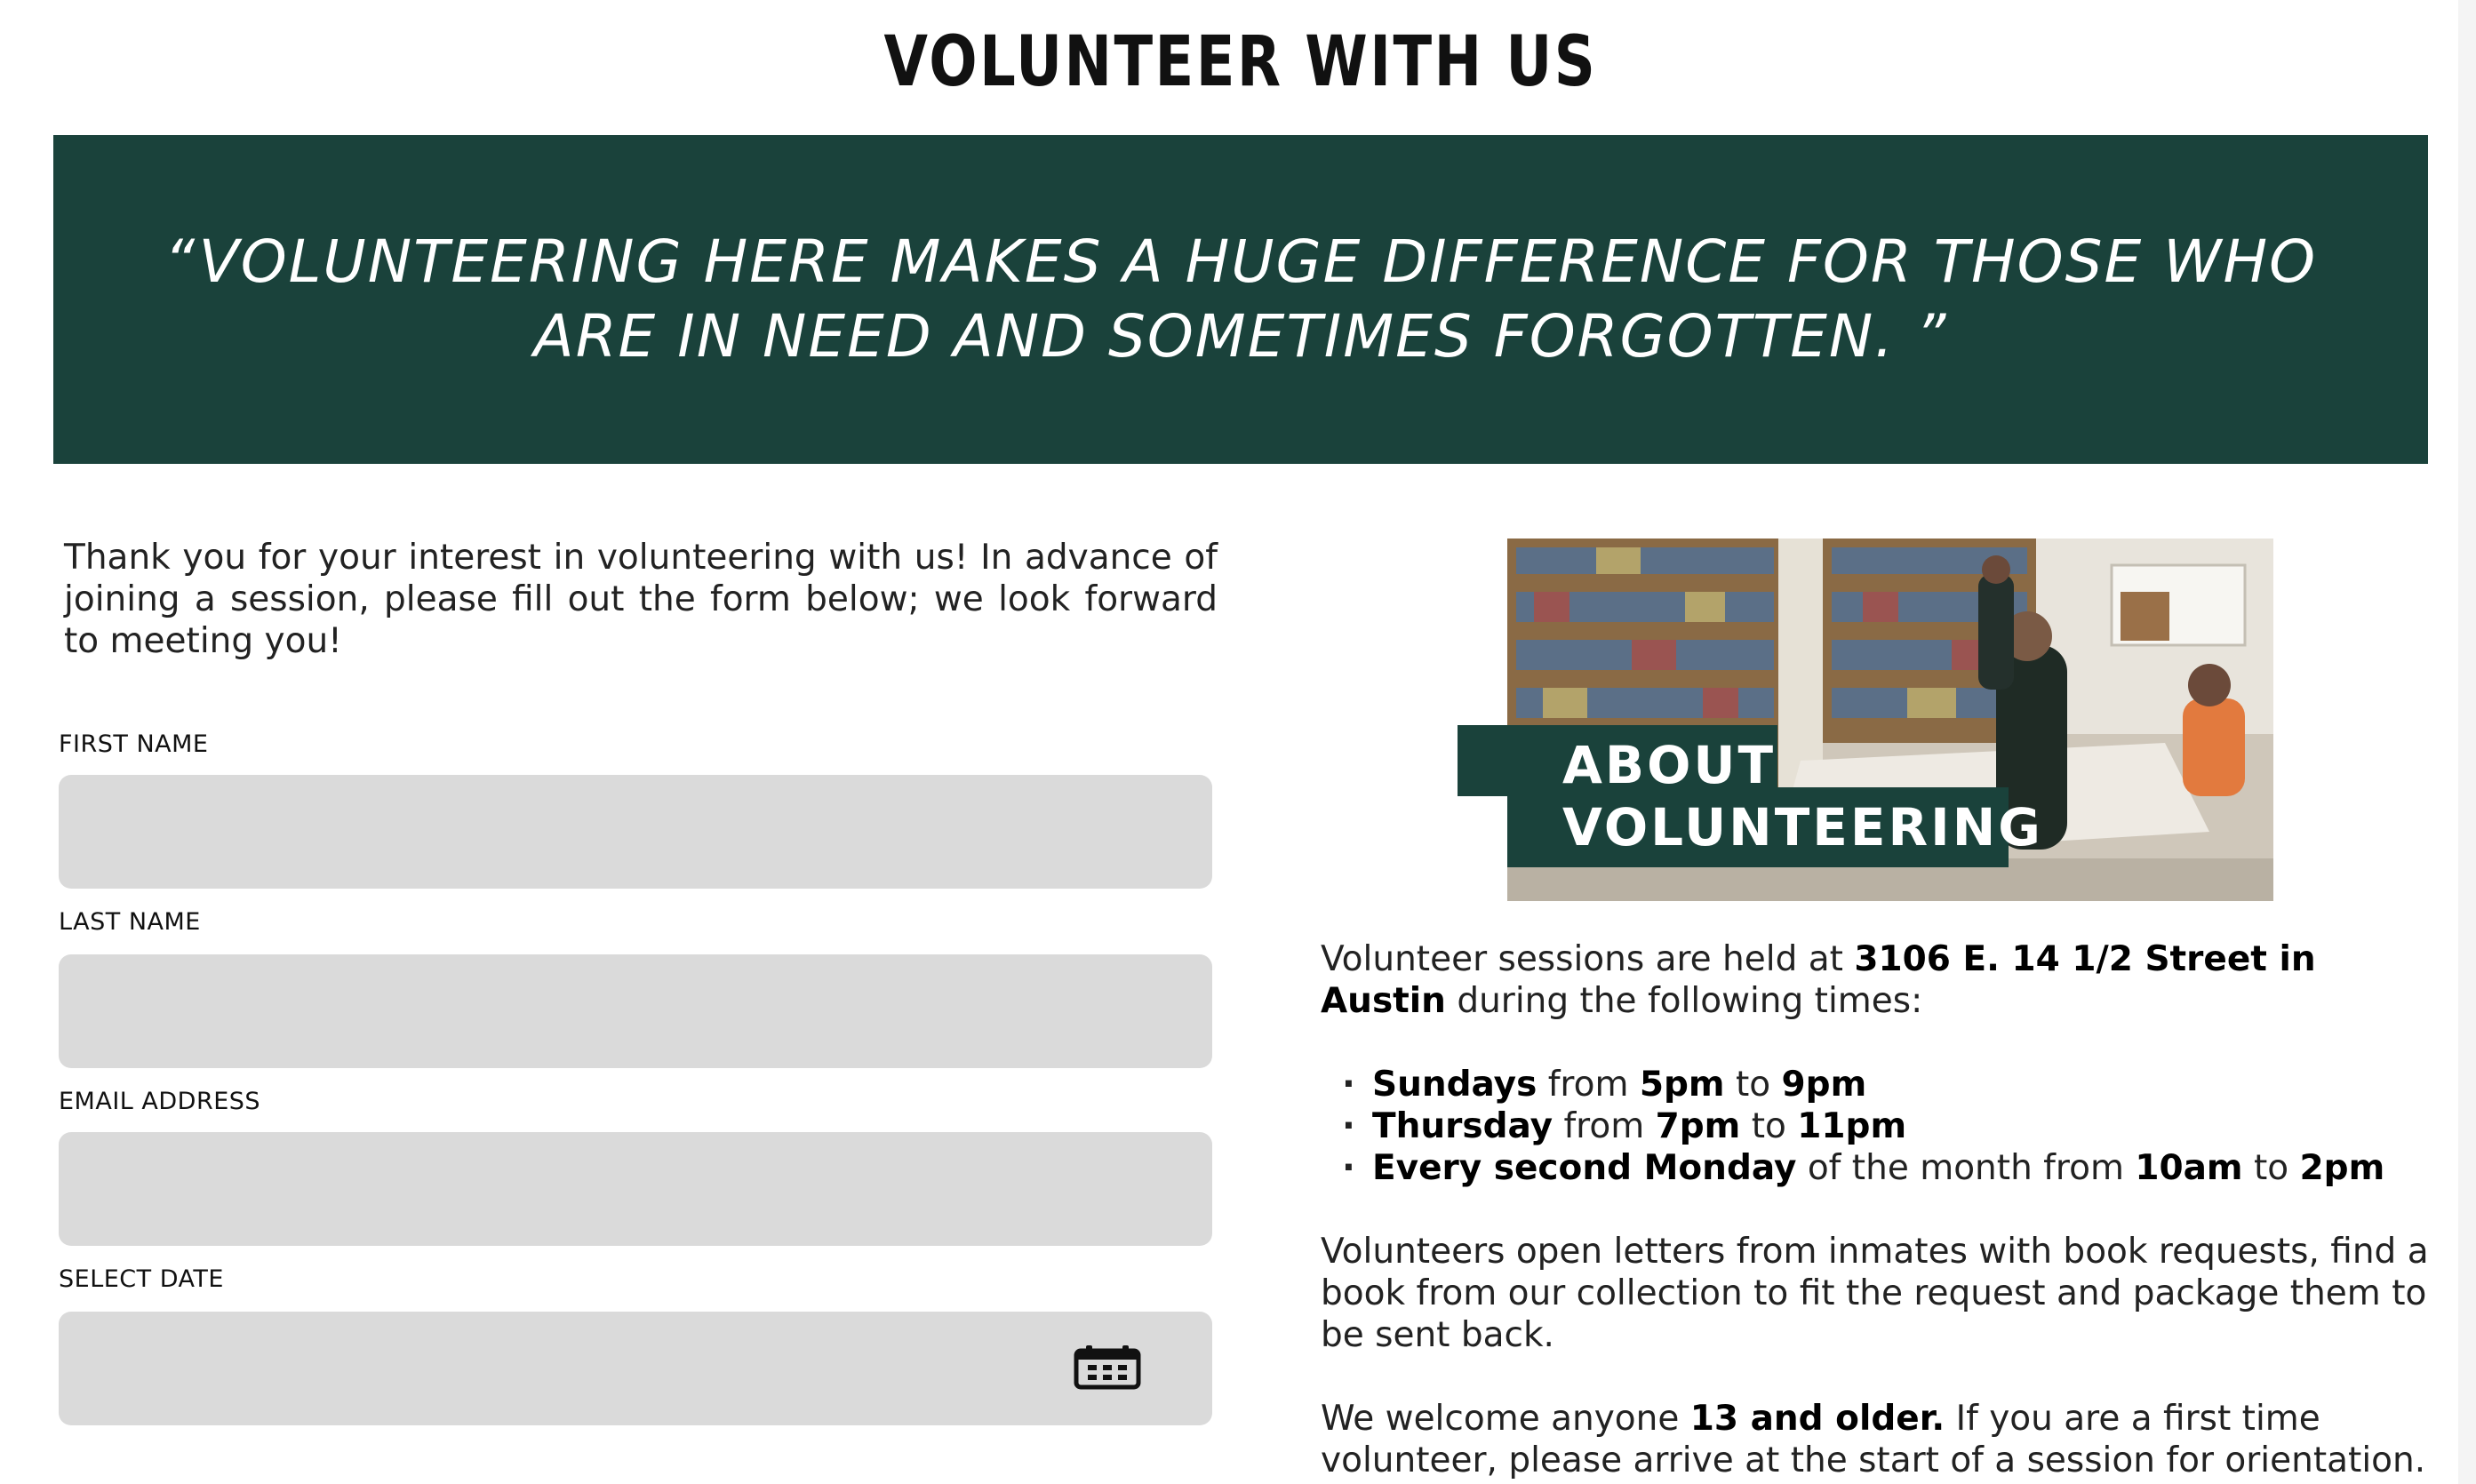 This screenshot has height=1484, width=2476. Describe the element at coordinates (1682, 1085) in the screenshot. I see `schedule-start: 5pm` at that location.